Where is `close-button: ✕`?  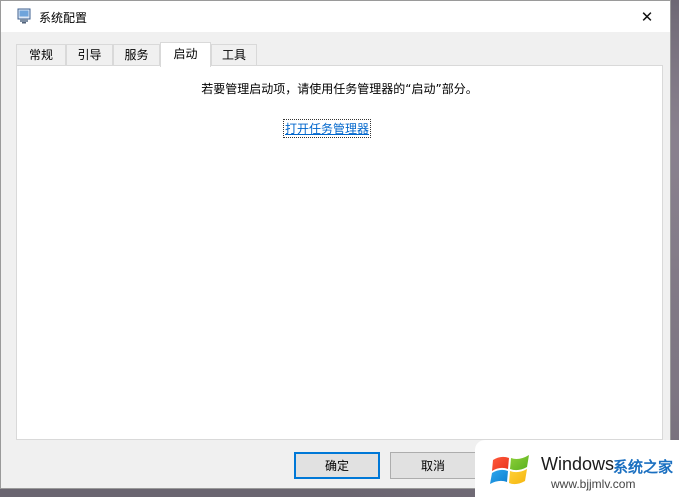 close-button: ✕ is located at coordinates (647, 16).